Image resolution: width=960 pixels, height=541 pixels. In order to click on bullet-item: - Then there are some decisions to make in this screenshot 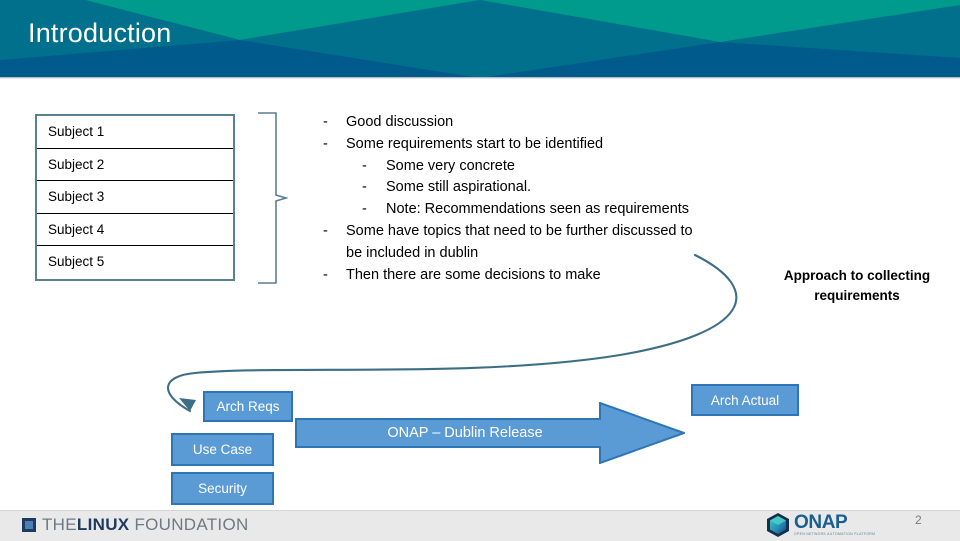, I will do `click(553, 276)`.